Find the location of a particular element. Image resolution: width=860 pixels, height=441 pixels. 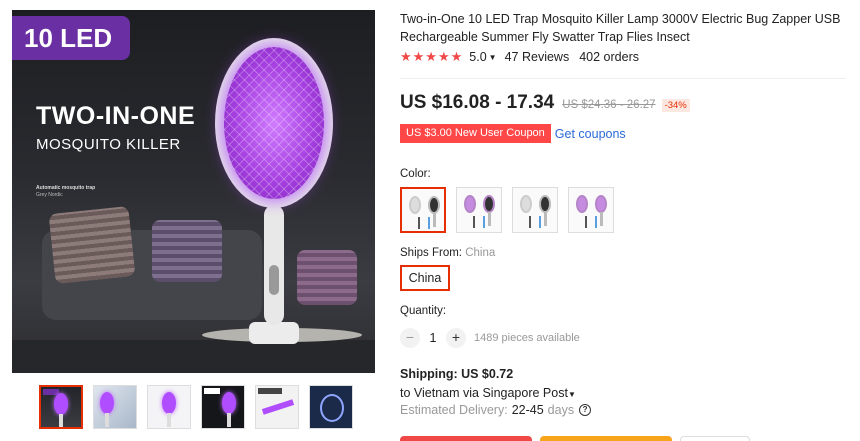

days-suffix: days is located at coordinates (561, 410).